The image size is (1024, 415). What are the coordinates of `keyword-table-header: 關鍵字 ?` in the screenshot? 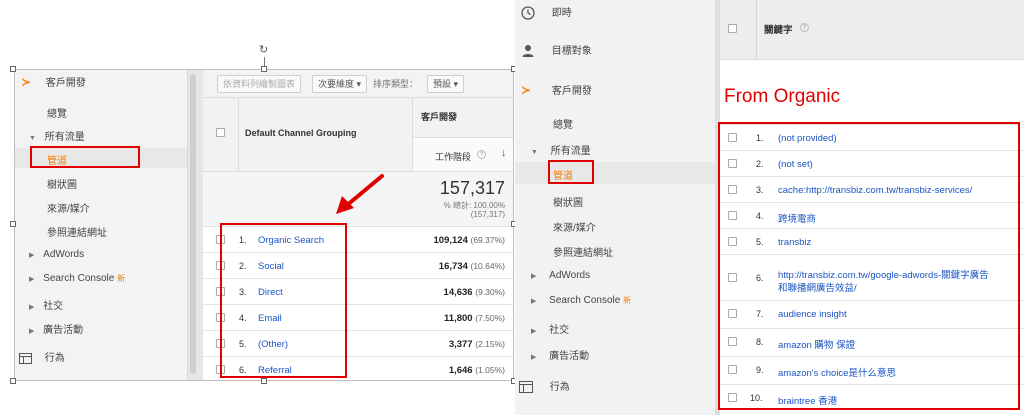 It's located at (872, 30).